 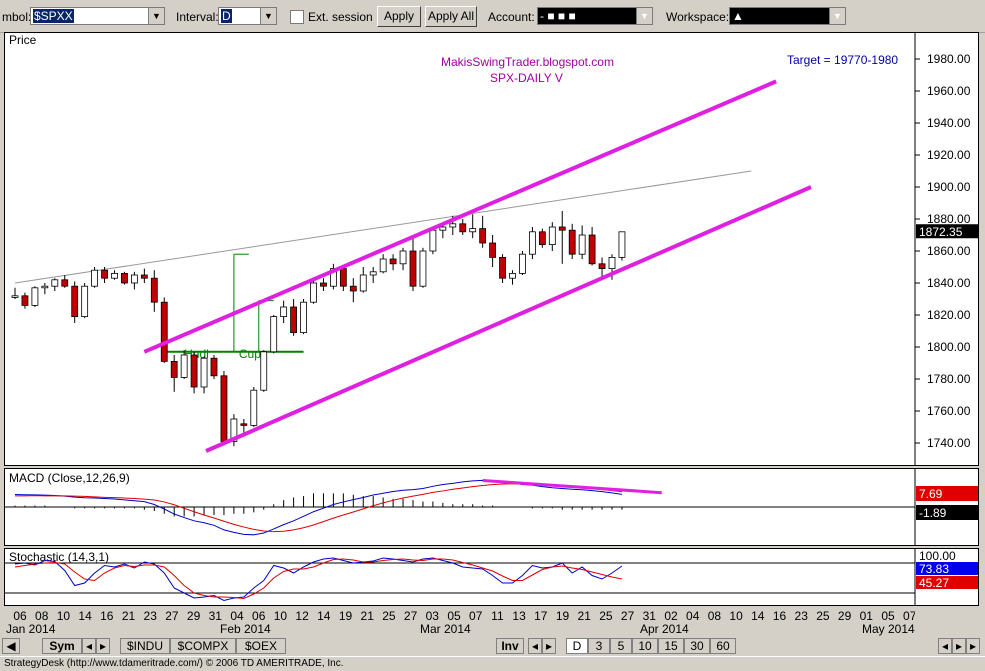 I want to click on x-tick-label: 10, so click(x=736, y=616).